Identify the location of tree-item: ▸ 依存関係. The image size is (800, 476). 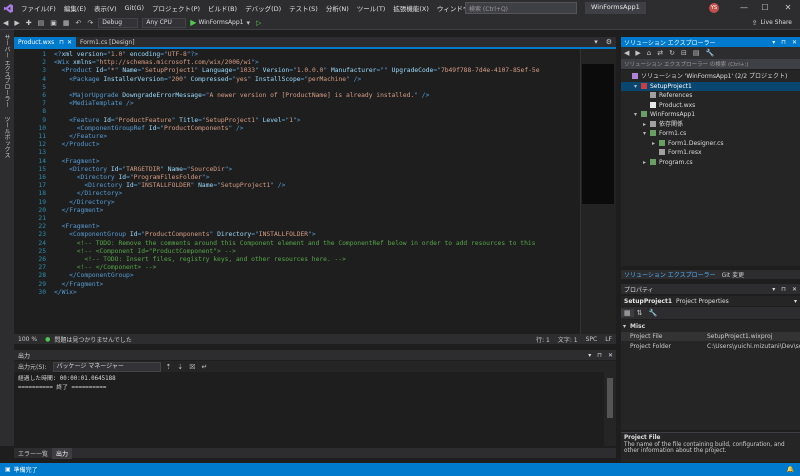
(710, 124).